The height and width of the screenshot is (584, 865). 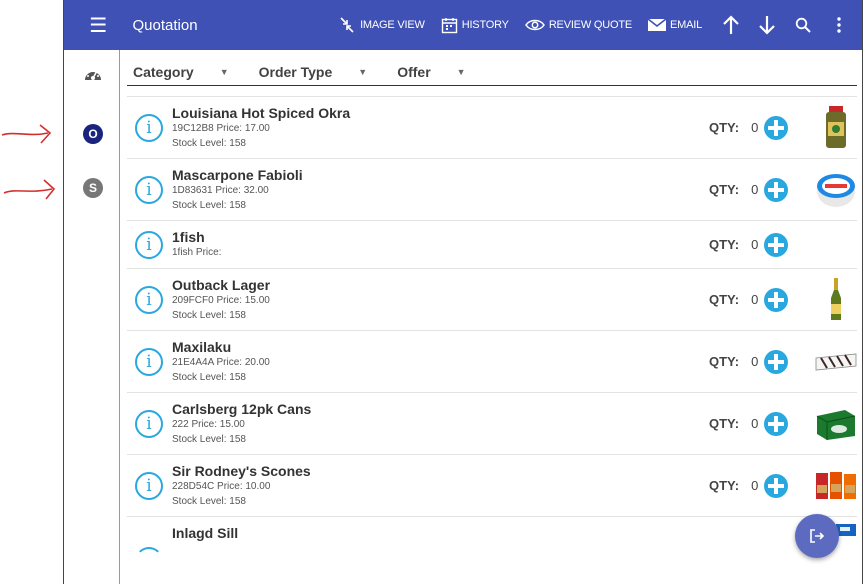 I want to click on side-rail: O S, so click(x=92, y=317).